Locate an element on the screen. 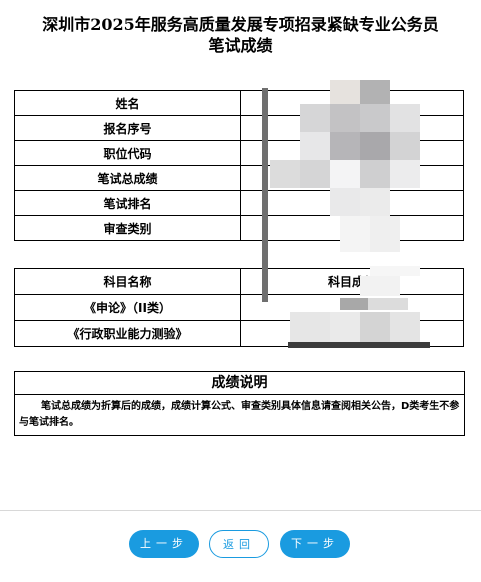 This screenshot has height=582, width=481. back-button: 返回 is located at coordinates (239, 544).